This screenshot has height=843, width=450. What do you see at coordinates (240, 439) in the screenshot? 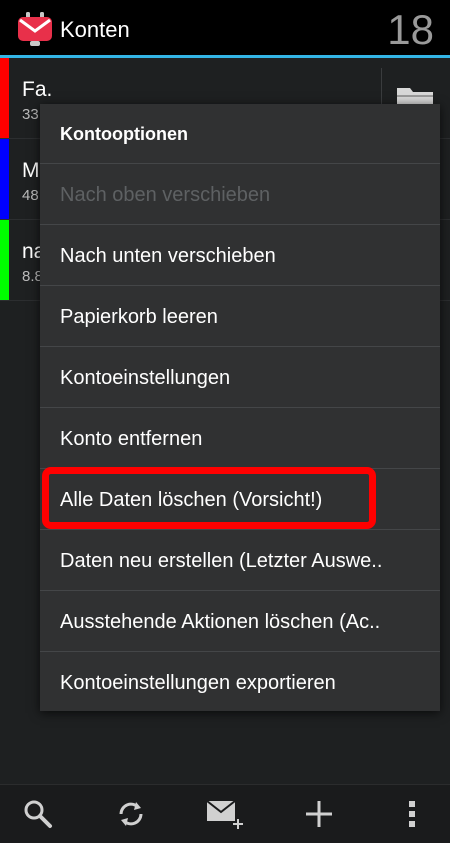
I see `menu-item-remove-account: Konto entfernen` at bounding box center [240, 439].